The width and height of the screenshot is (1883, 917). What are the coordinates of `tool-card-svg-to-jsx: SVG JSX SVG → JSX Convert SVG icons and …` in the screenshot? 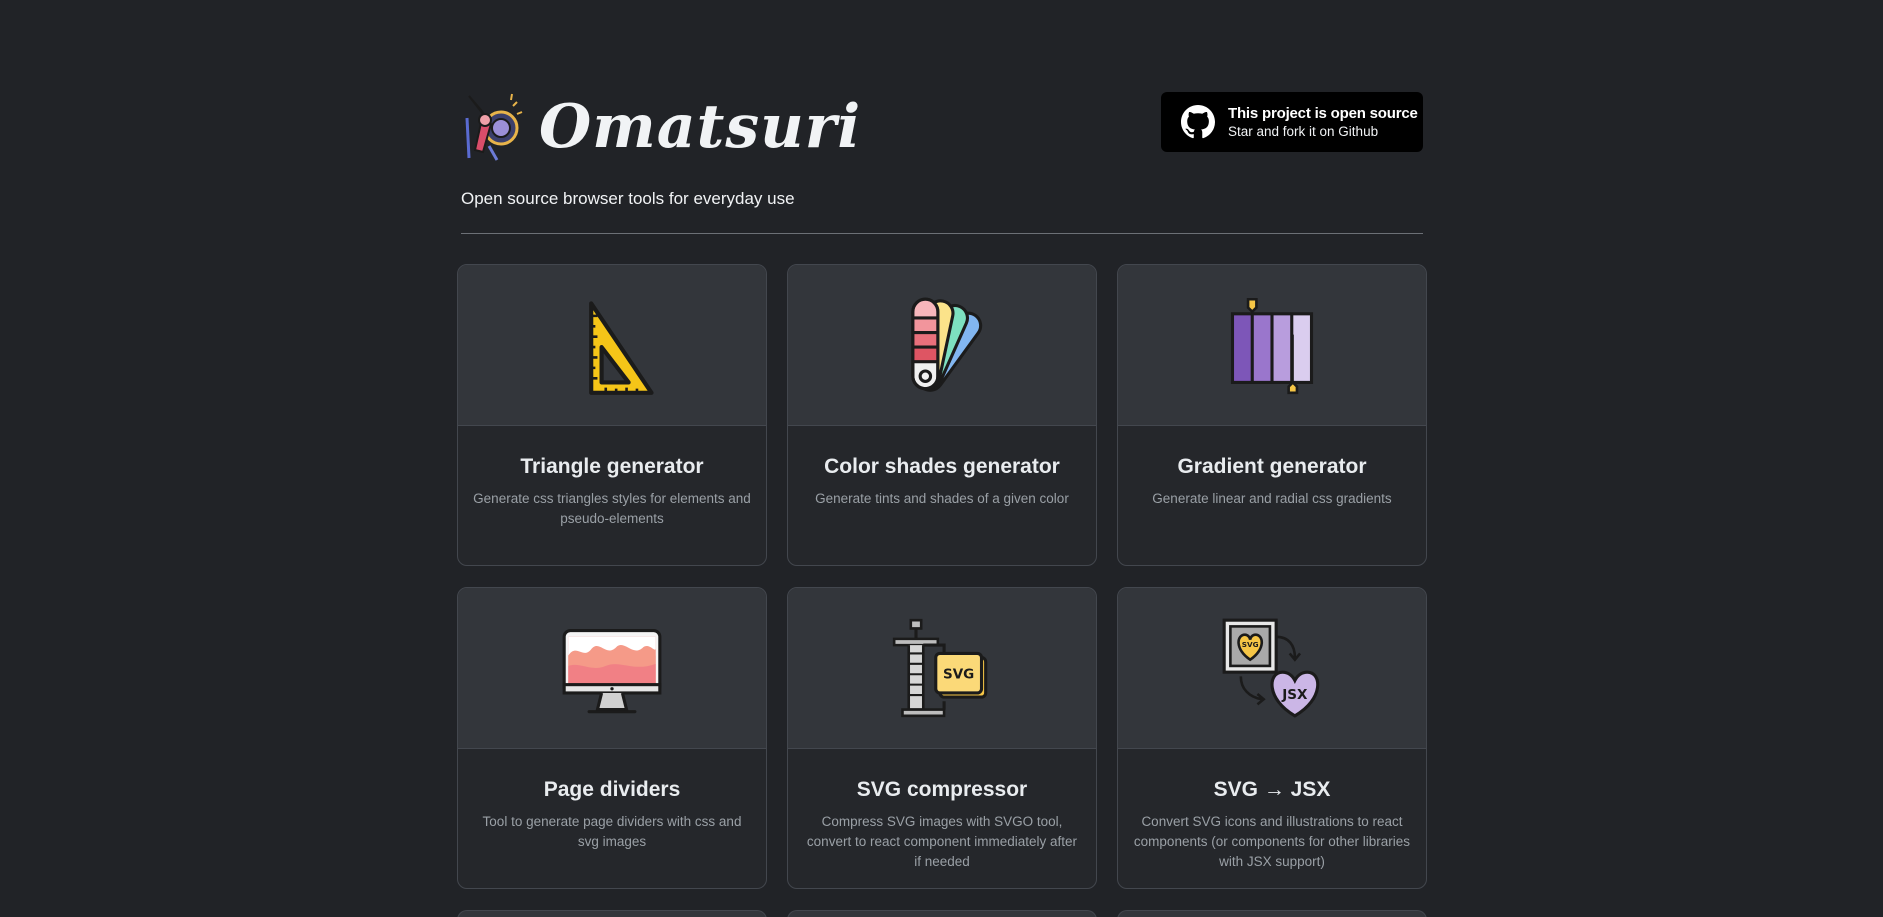 It's located at (1272, 738).